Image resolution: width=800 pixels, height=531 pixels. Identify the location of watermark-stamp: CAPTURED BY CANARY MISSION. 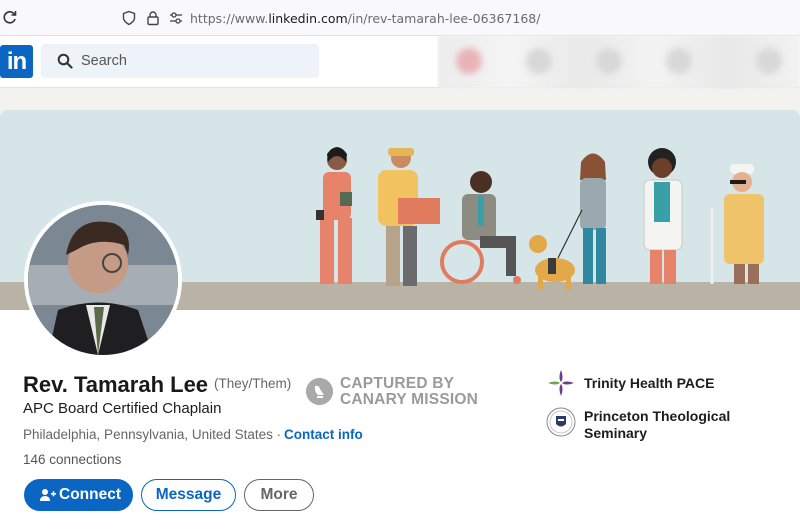
(409, 392).